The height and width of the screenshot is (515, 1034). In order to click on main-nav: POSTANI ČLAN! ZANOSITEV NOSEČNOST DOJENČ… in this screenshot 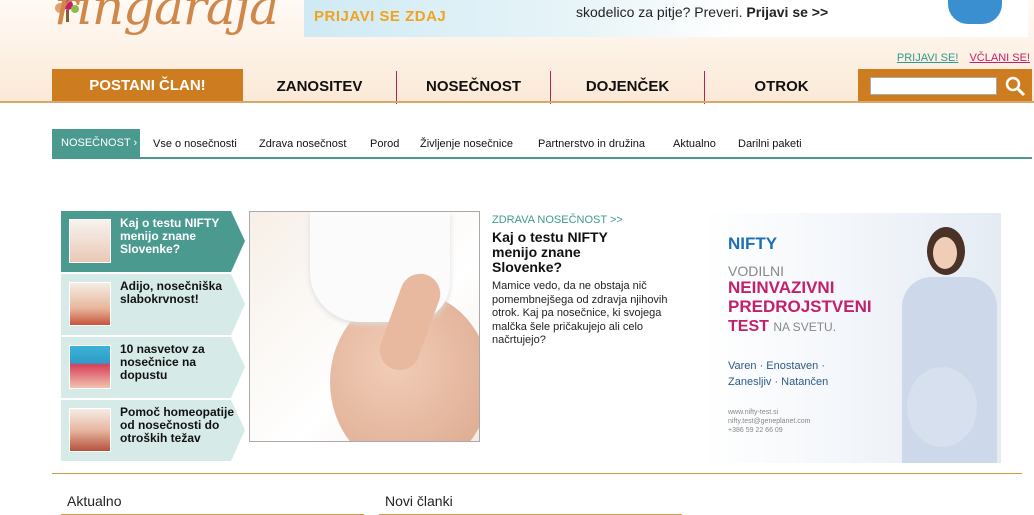, I will do `click(542, 86)`.